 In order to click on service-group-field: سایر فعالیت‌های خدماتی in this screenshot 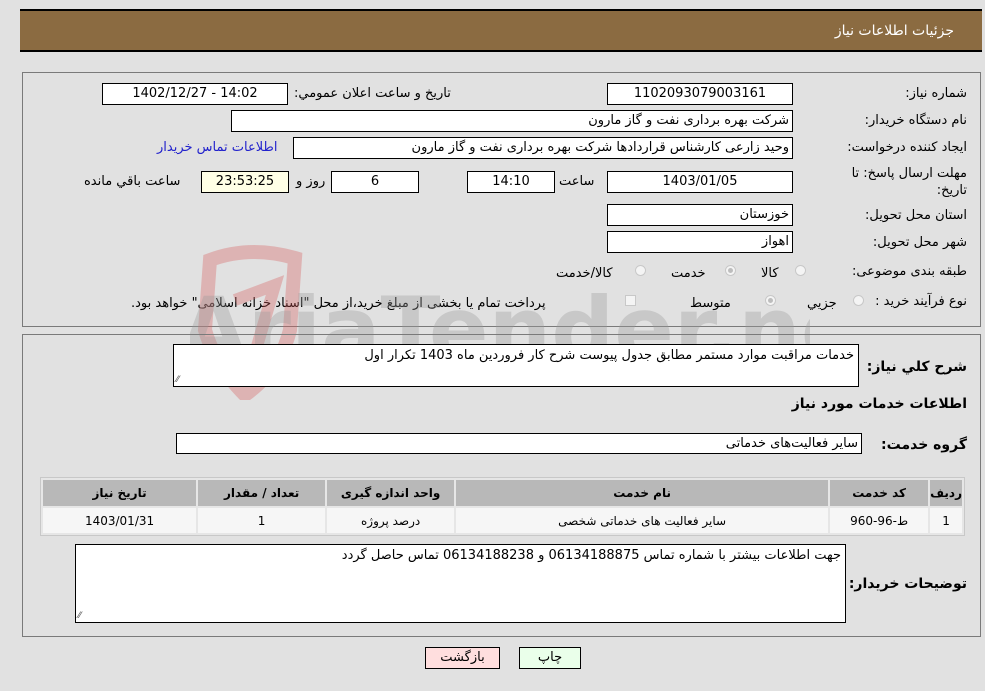, I will do `click(519, 443)`.